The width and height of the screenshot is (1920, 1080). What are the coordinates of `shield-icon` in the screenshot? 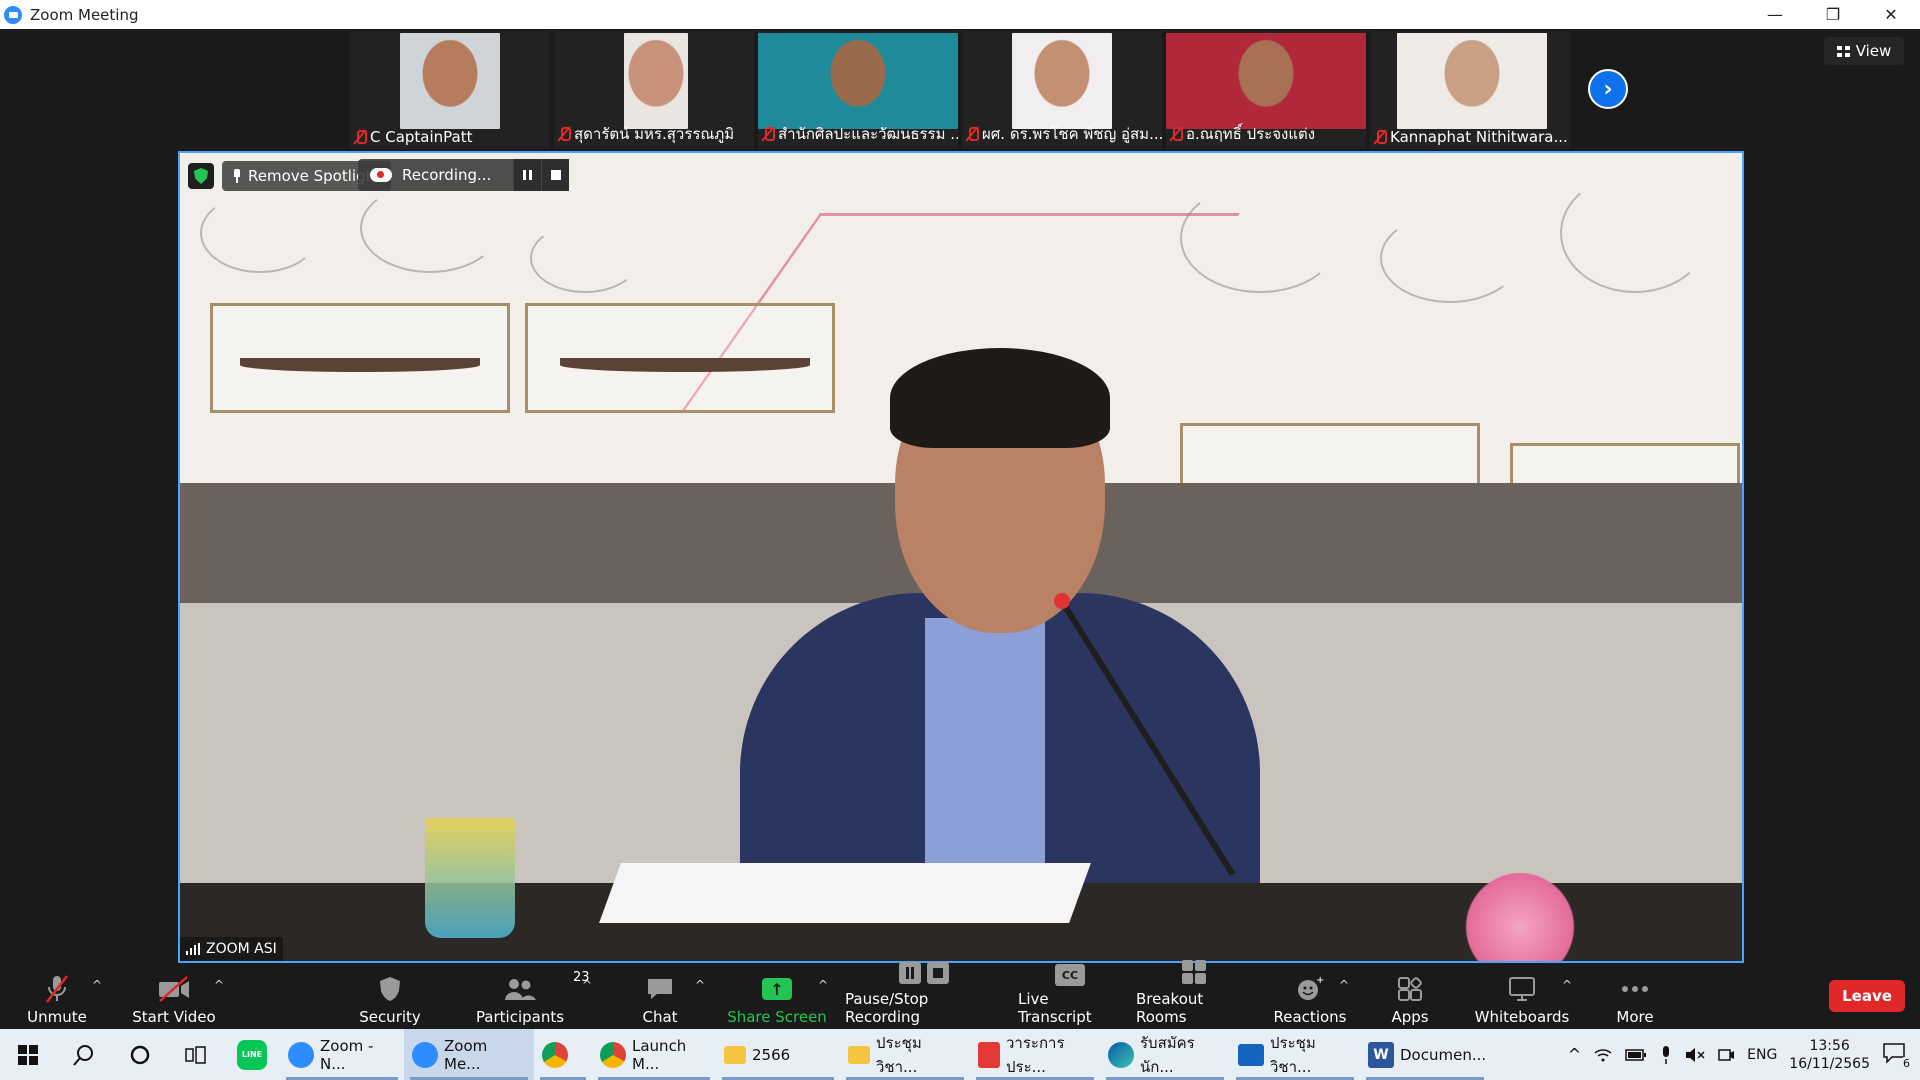 It's located at (201, 176).